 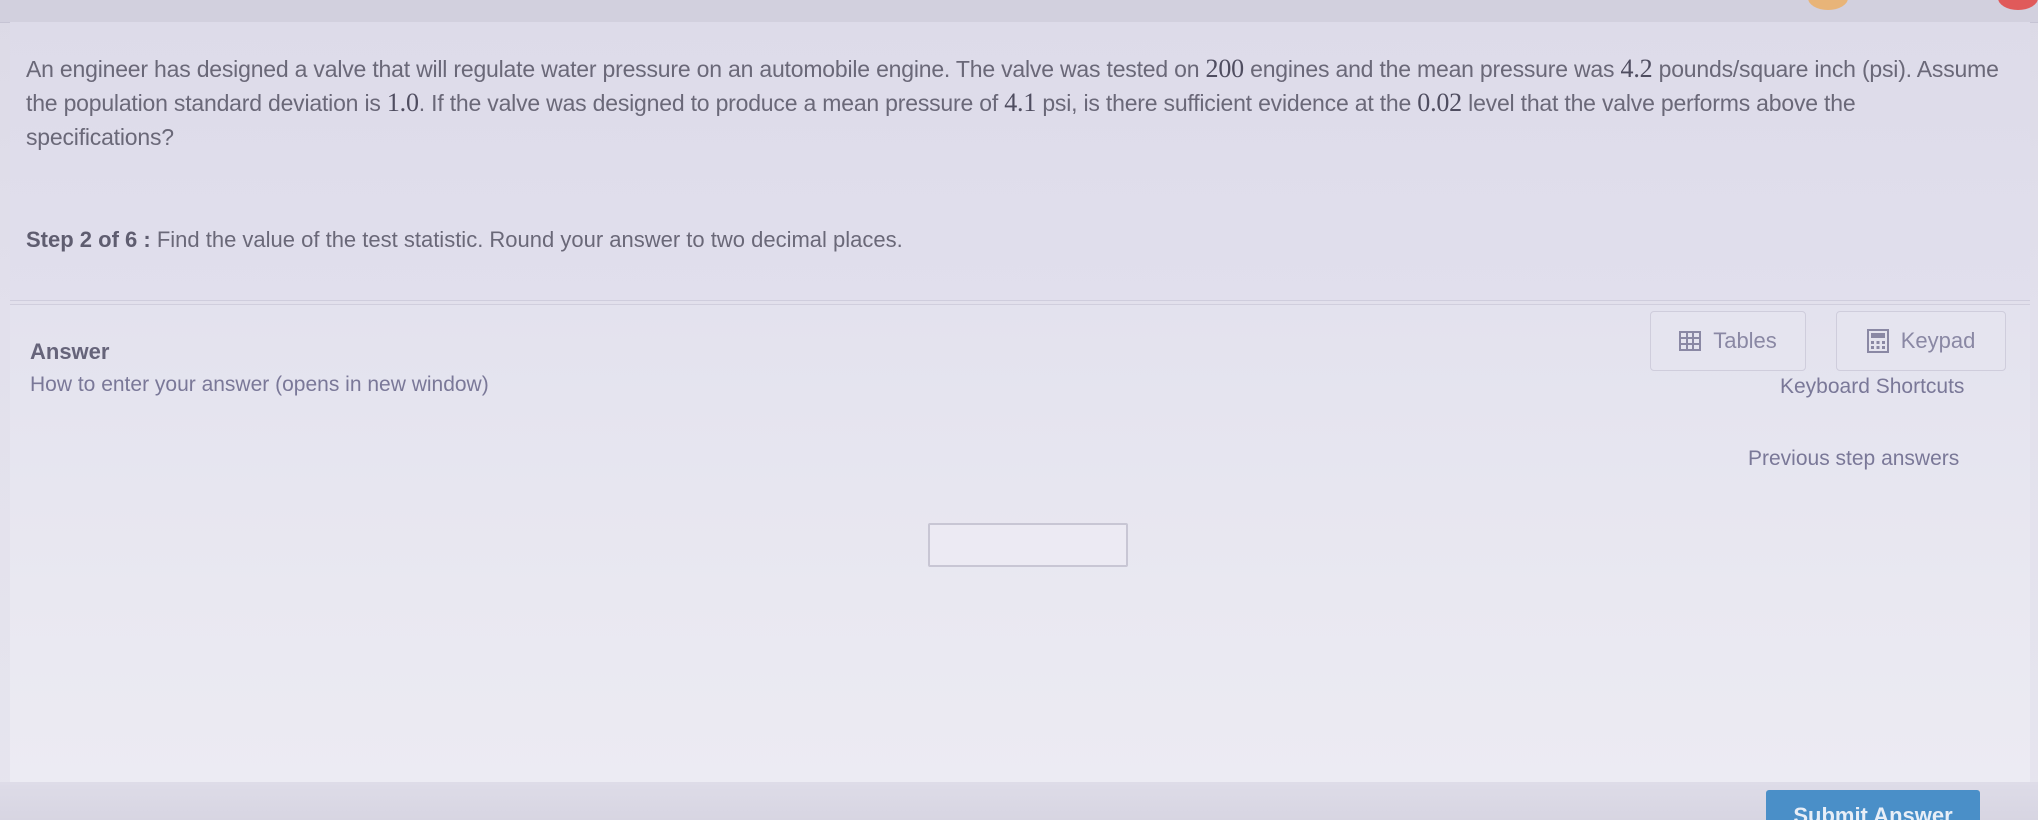 I want to click on number-of-engines: 200, so click(x=1225, y=68).